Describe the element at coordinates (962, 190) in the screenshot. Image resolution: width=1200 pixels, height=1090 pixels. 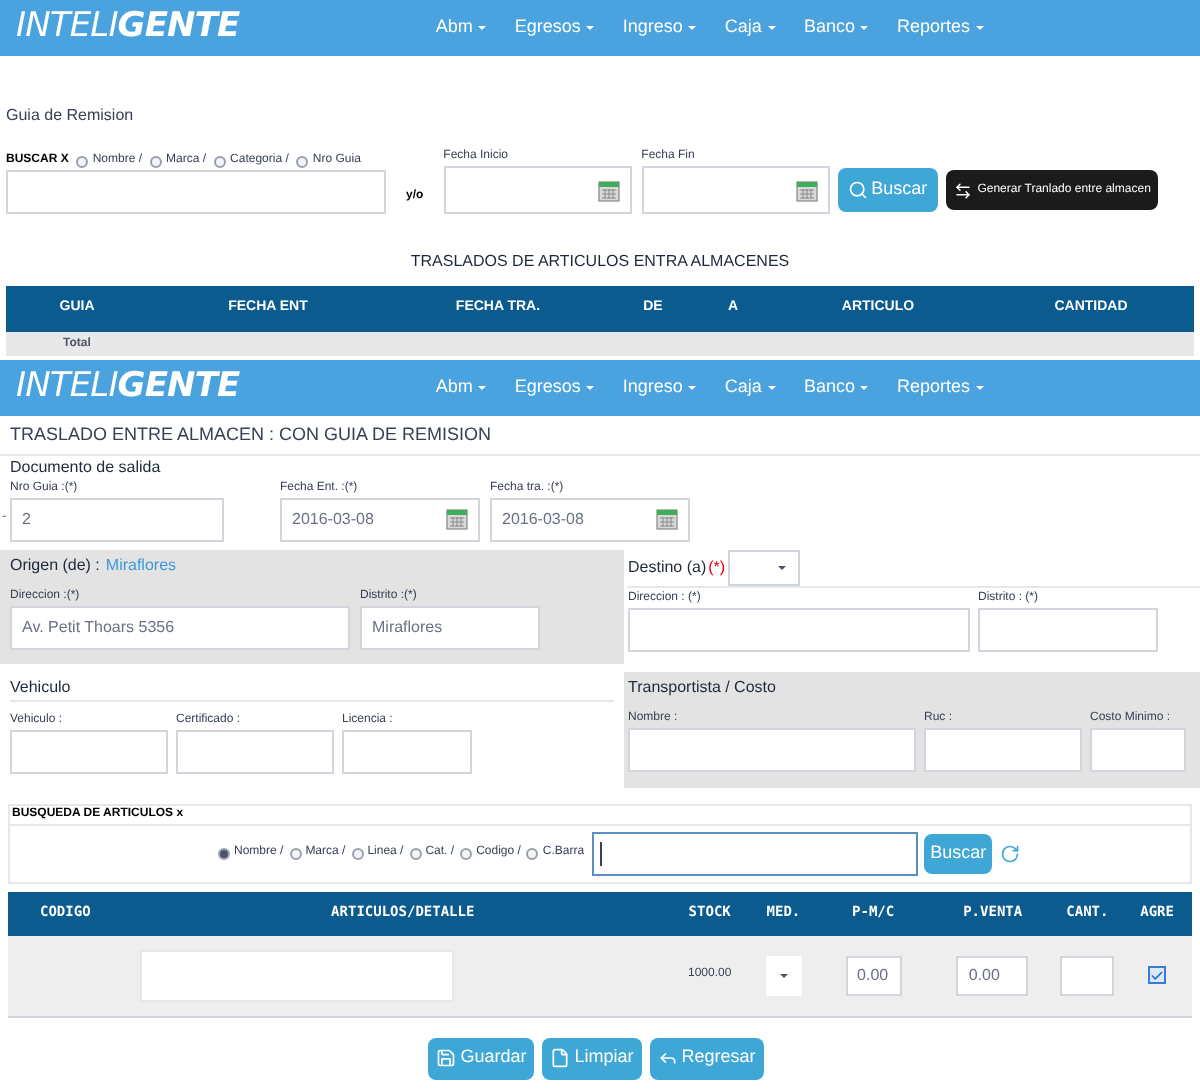
I see `swap-icon` at that location.